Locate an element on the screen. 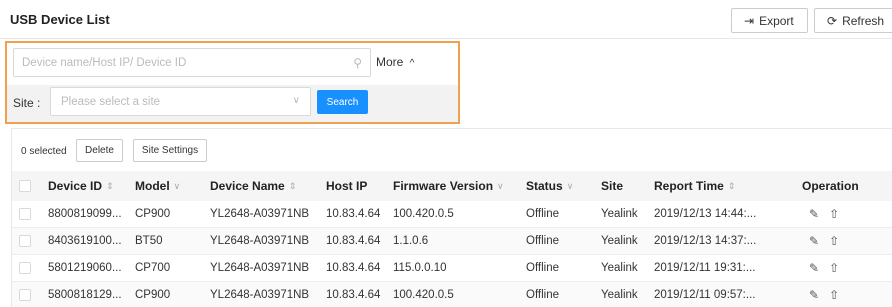  site-placeholder: Please select a site is located at coordinates (111, 102).